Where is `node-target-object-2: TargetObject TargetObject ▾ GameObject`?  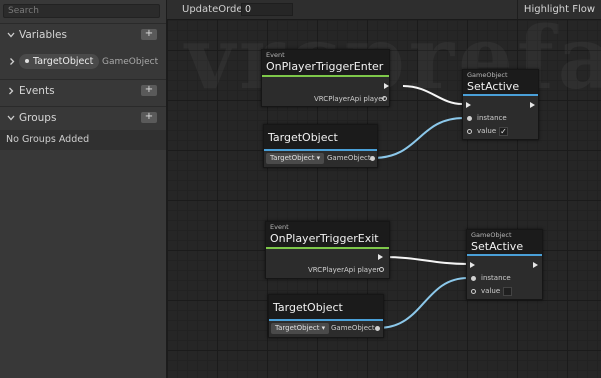 node-target-object-2: TargetObject TargetObject ▾ GameObject is located at coordinates (326, 316).